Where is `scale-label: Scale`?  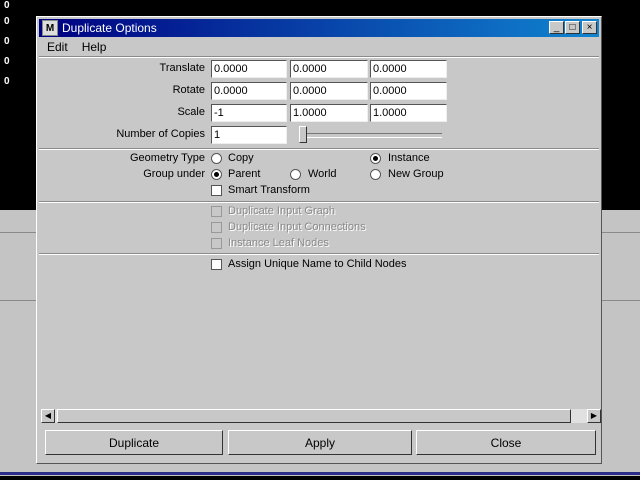 scale-label: Scale is located at coordinates (191, 112).